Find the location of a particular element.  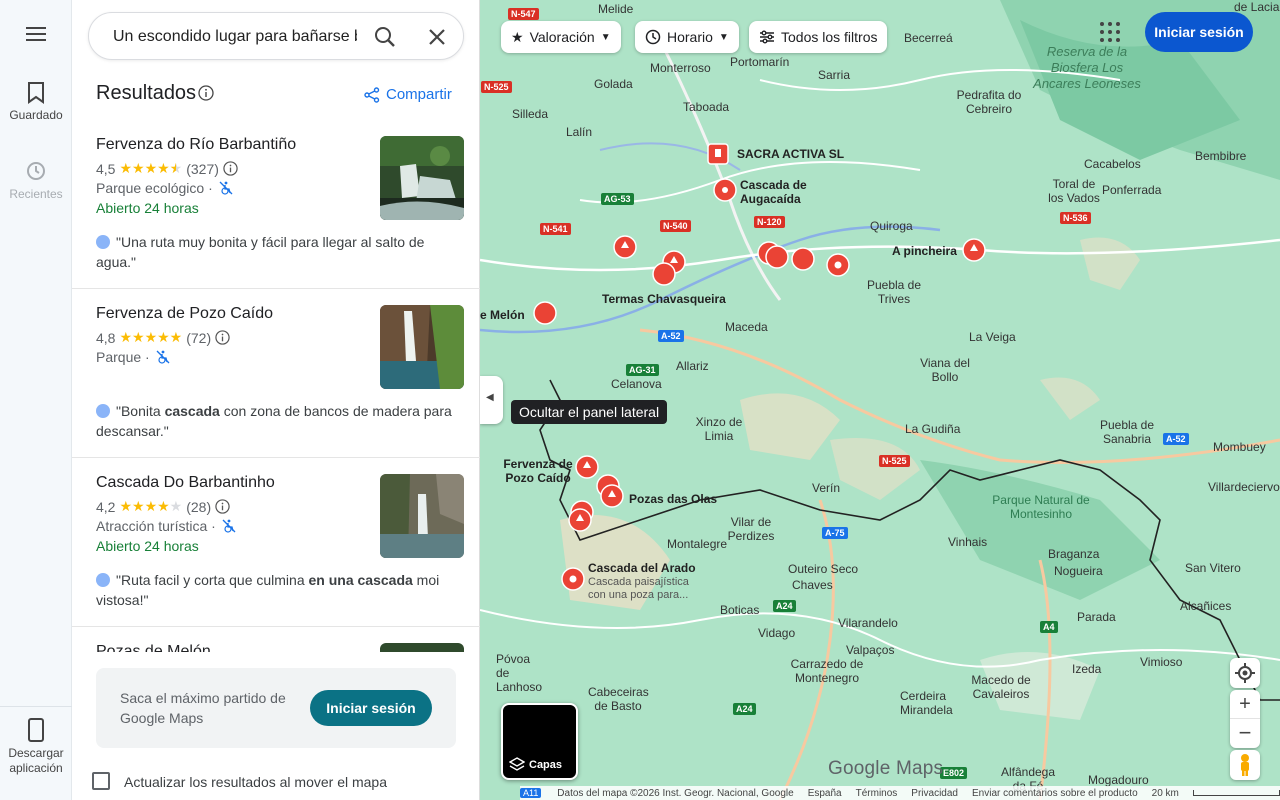

map-label: Sarria is located at coordinates (834, 75).